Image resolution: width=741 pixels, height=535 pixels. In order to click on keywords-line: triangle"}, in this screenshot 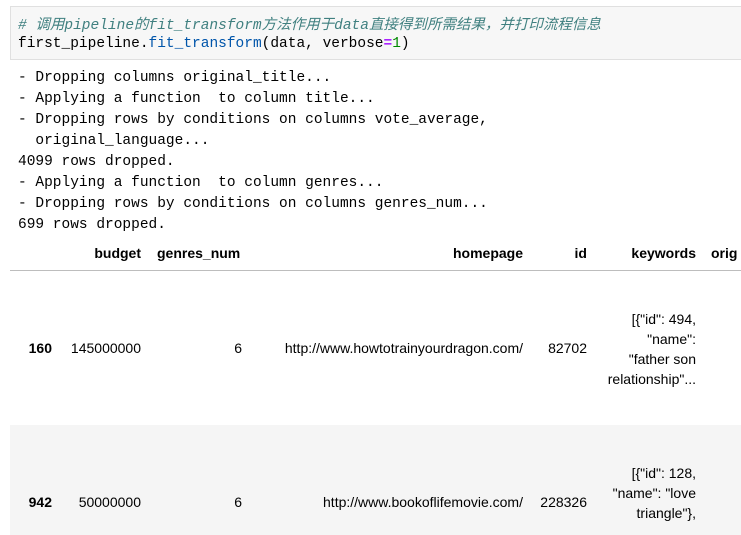, I will do `click(666, 513)`.